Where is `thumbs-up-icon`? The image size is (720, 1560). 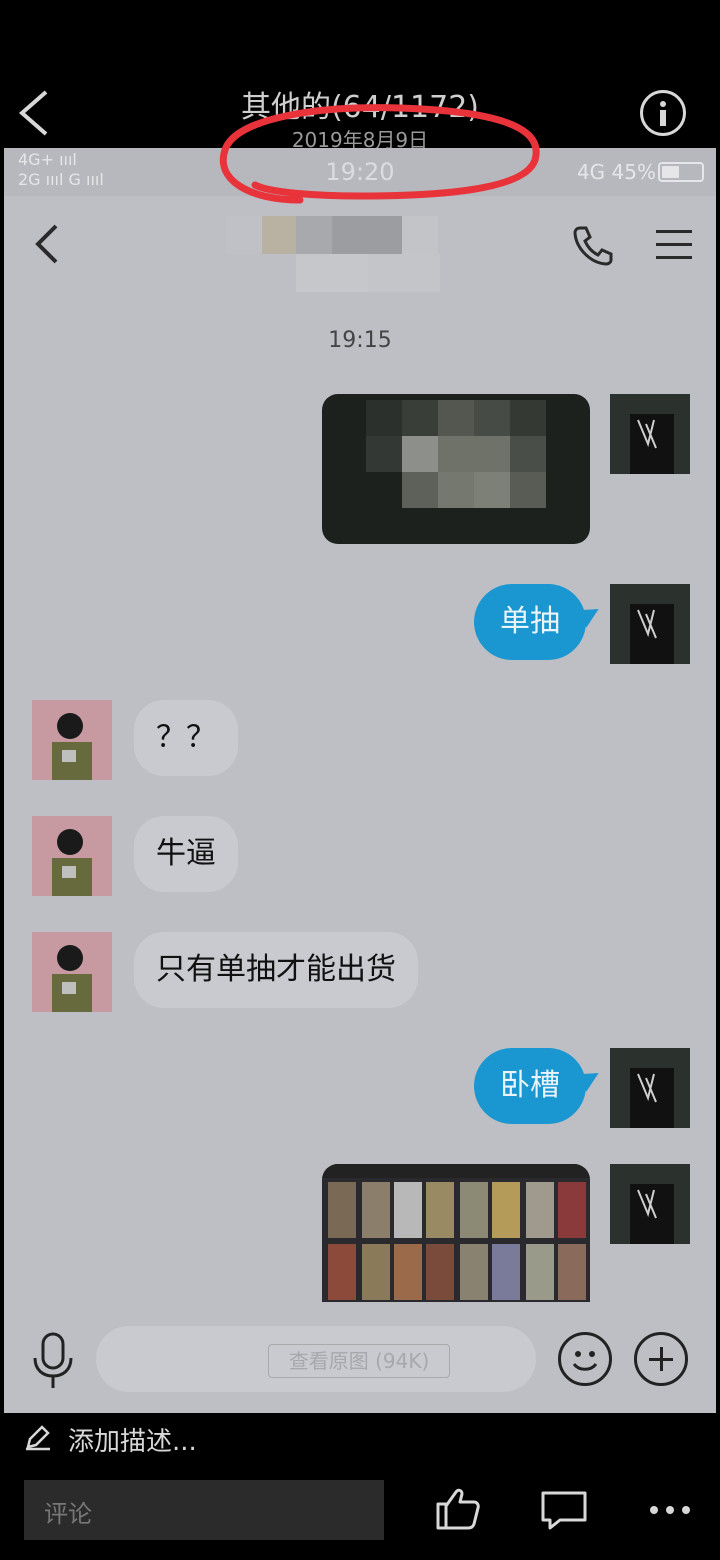
thumbs-up-icon is located at coordinates (458, 1508).